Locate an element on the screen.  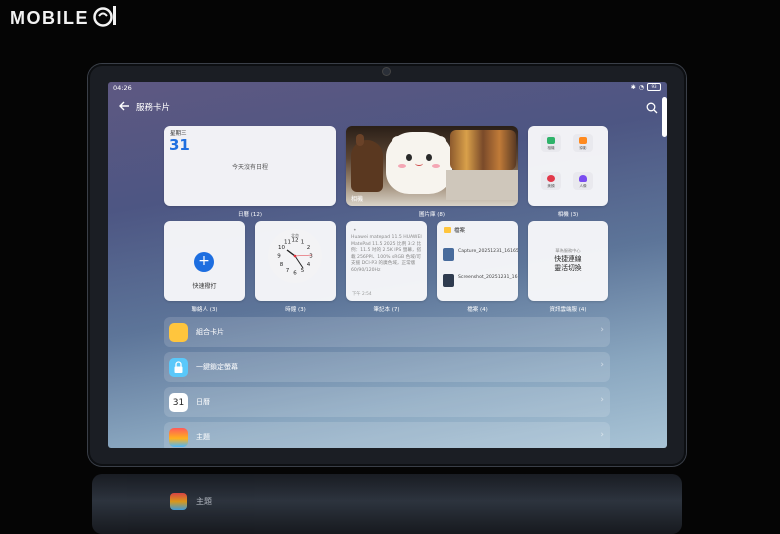
note-timestamp: 下午 2:54 is located at coordinates (362, 294).